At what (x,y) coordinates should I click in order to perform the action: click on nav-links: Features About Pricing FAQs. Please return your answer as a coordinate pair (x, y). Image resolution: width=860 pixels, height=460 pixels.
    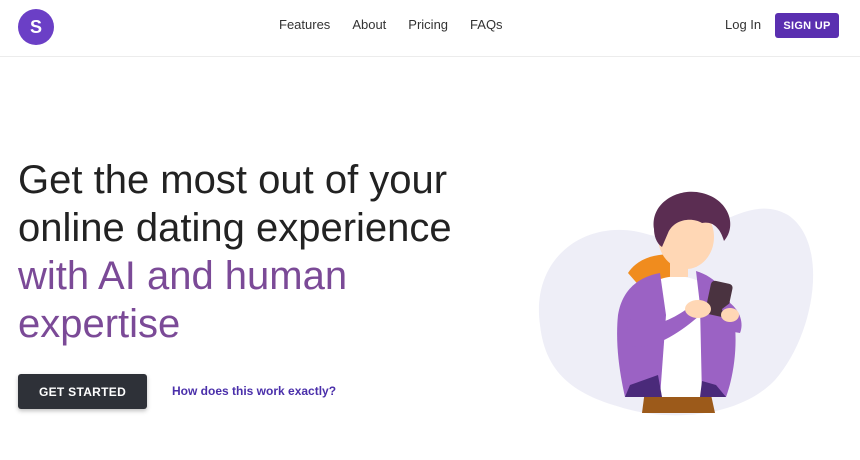
    Looking at the image, I should click on (391, 24).